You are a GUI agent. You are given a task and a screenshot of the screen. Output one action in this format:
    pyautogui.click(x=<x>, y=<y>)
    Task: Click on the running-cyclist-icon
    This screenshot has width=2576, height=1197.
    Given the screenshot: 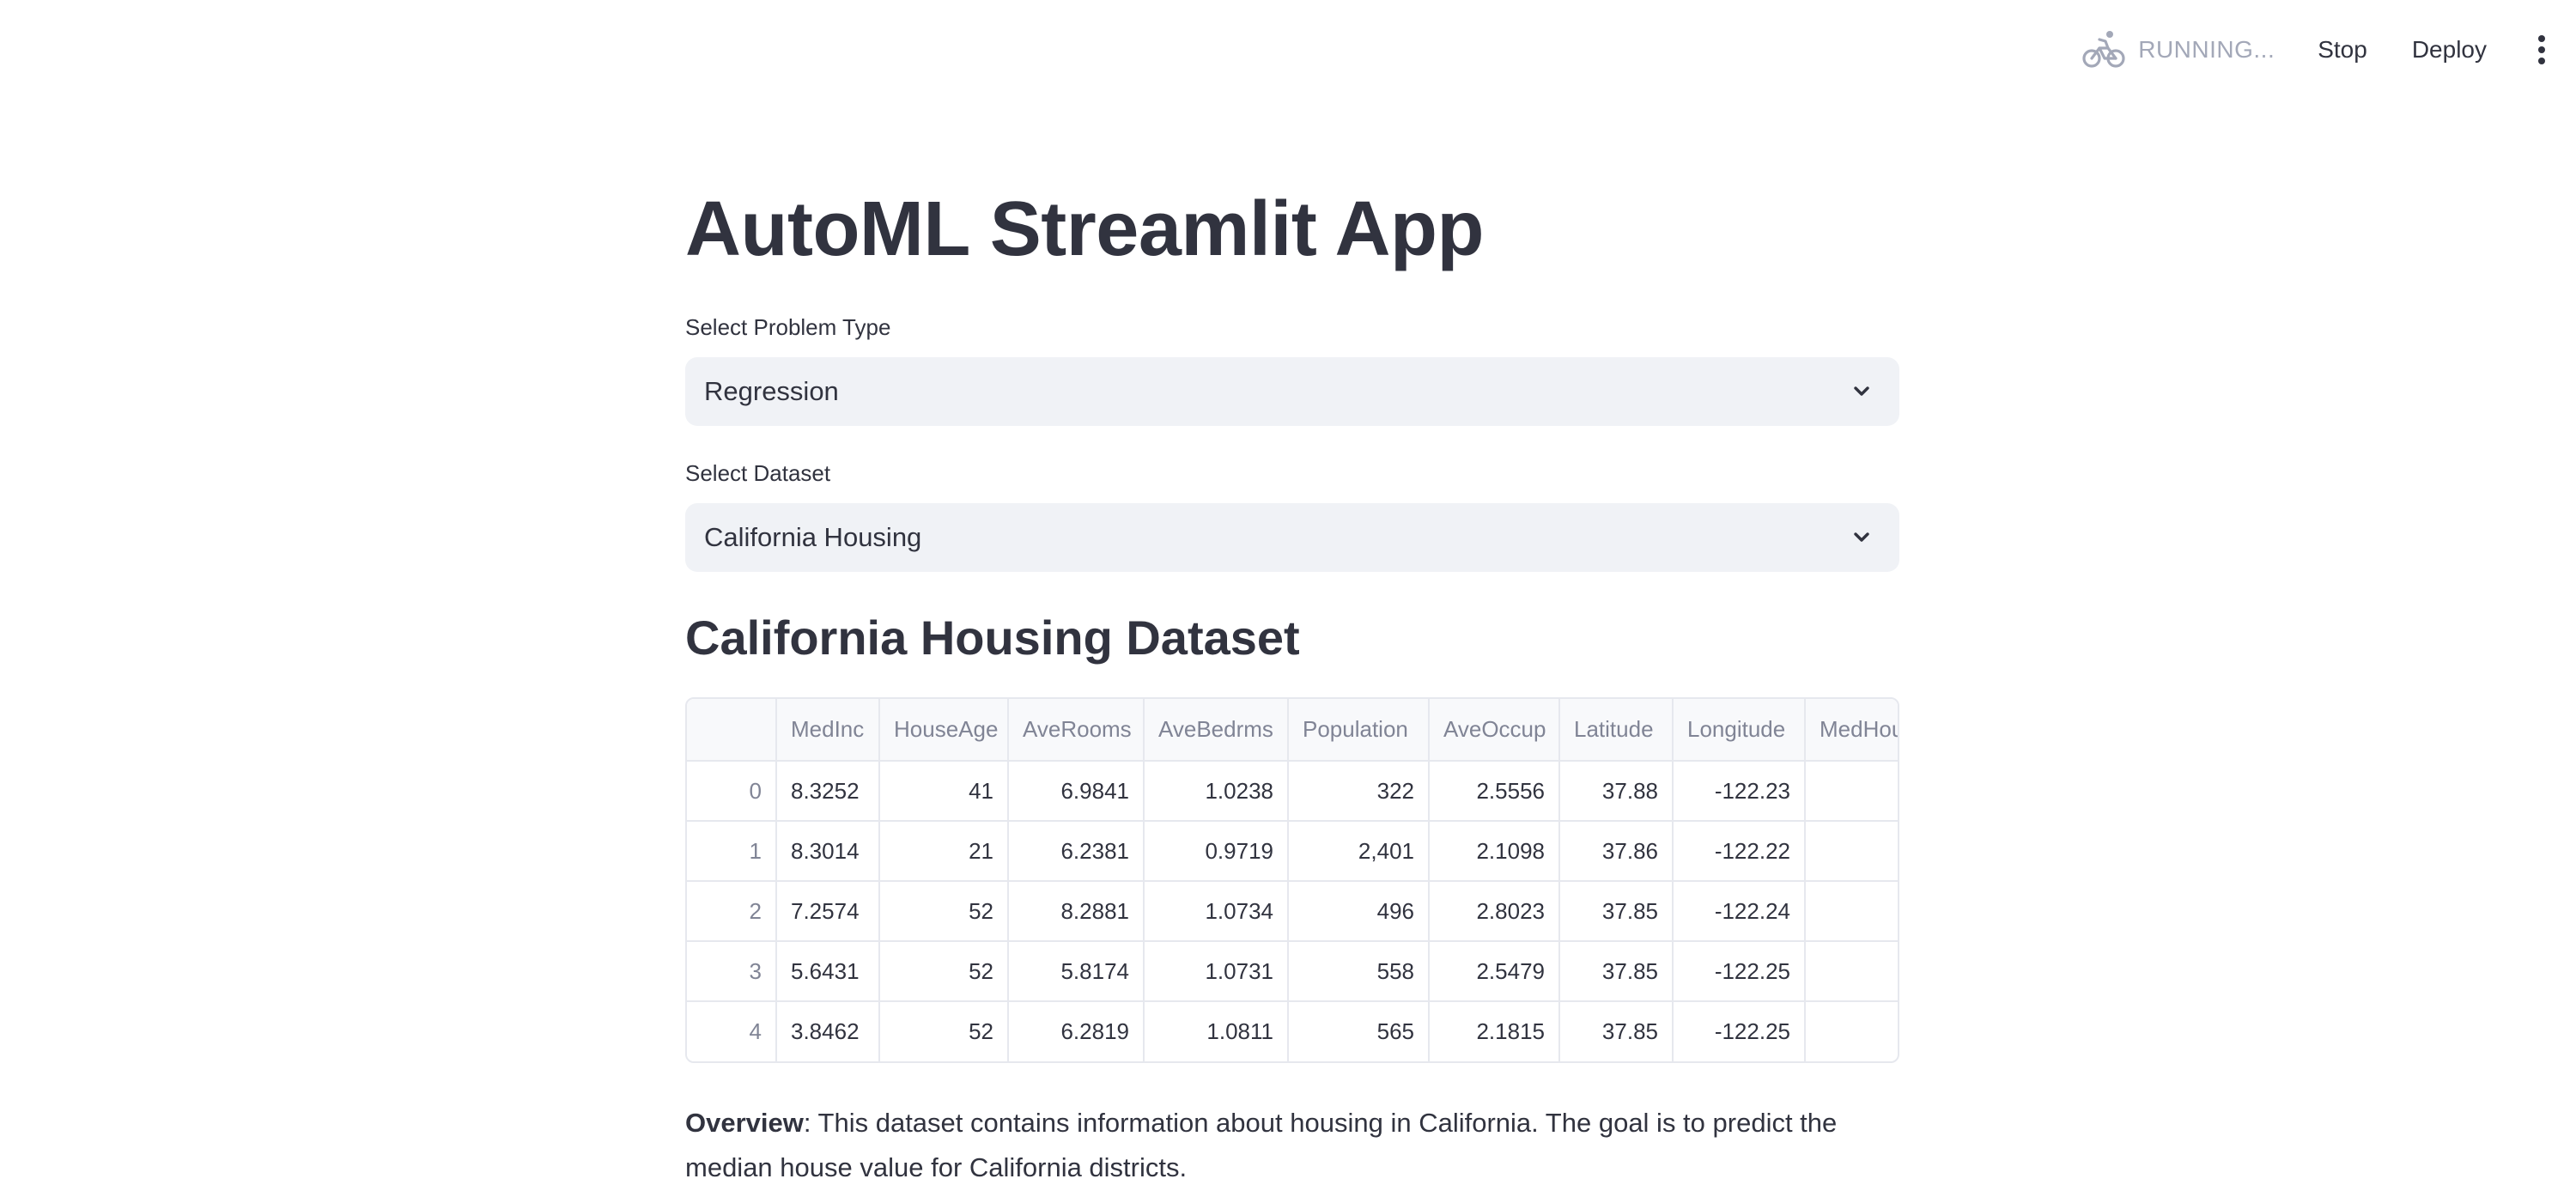 What is the action you would take?
    pyautogui.click(x=2104, y=49)
    